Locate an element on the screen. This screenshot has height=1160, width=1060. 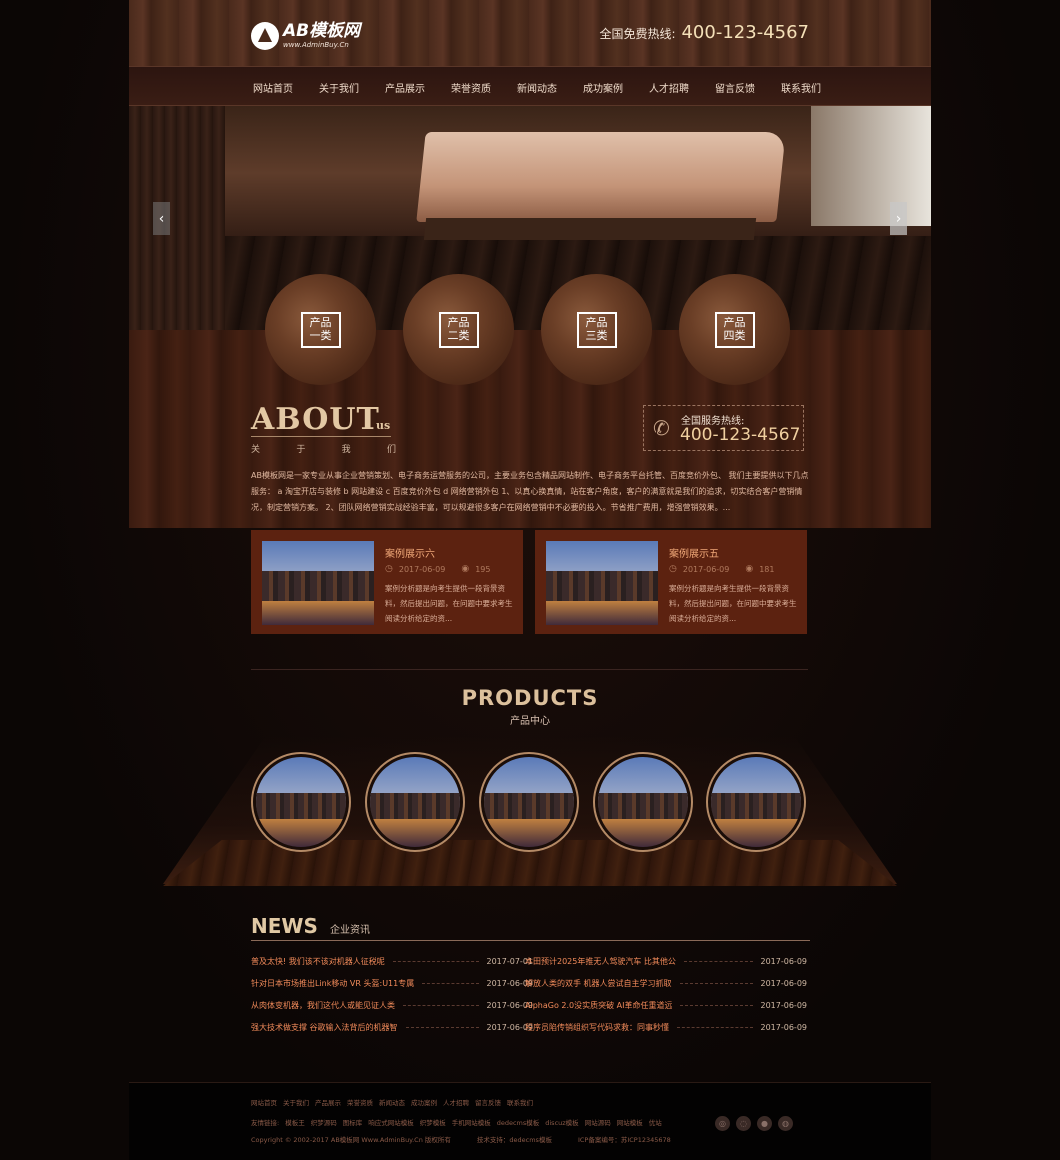
nav-item-honors: 荣誉资质 is located at coordinates (471, 87).